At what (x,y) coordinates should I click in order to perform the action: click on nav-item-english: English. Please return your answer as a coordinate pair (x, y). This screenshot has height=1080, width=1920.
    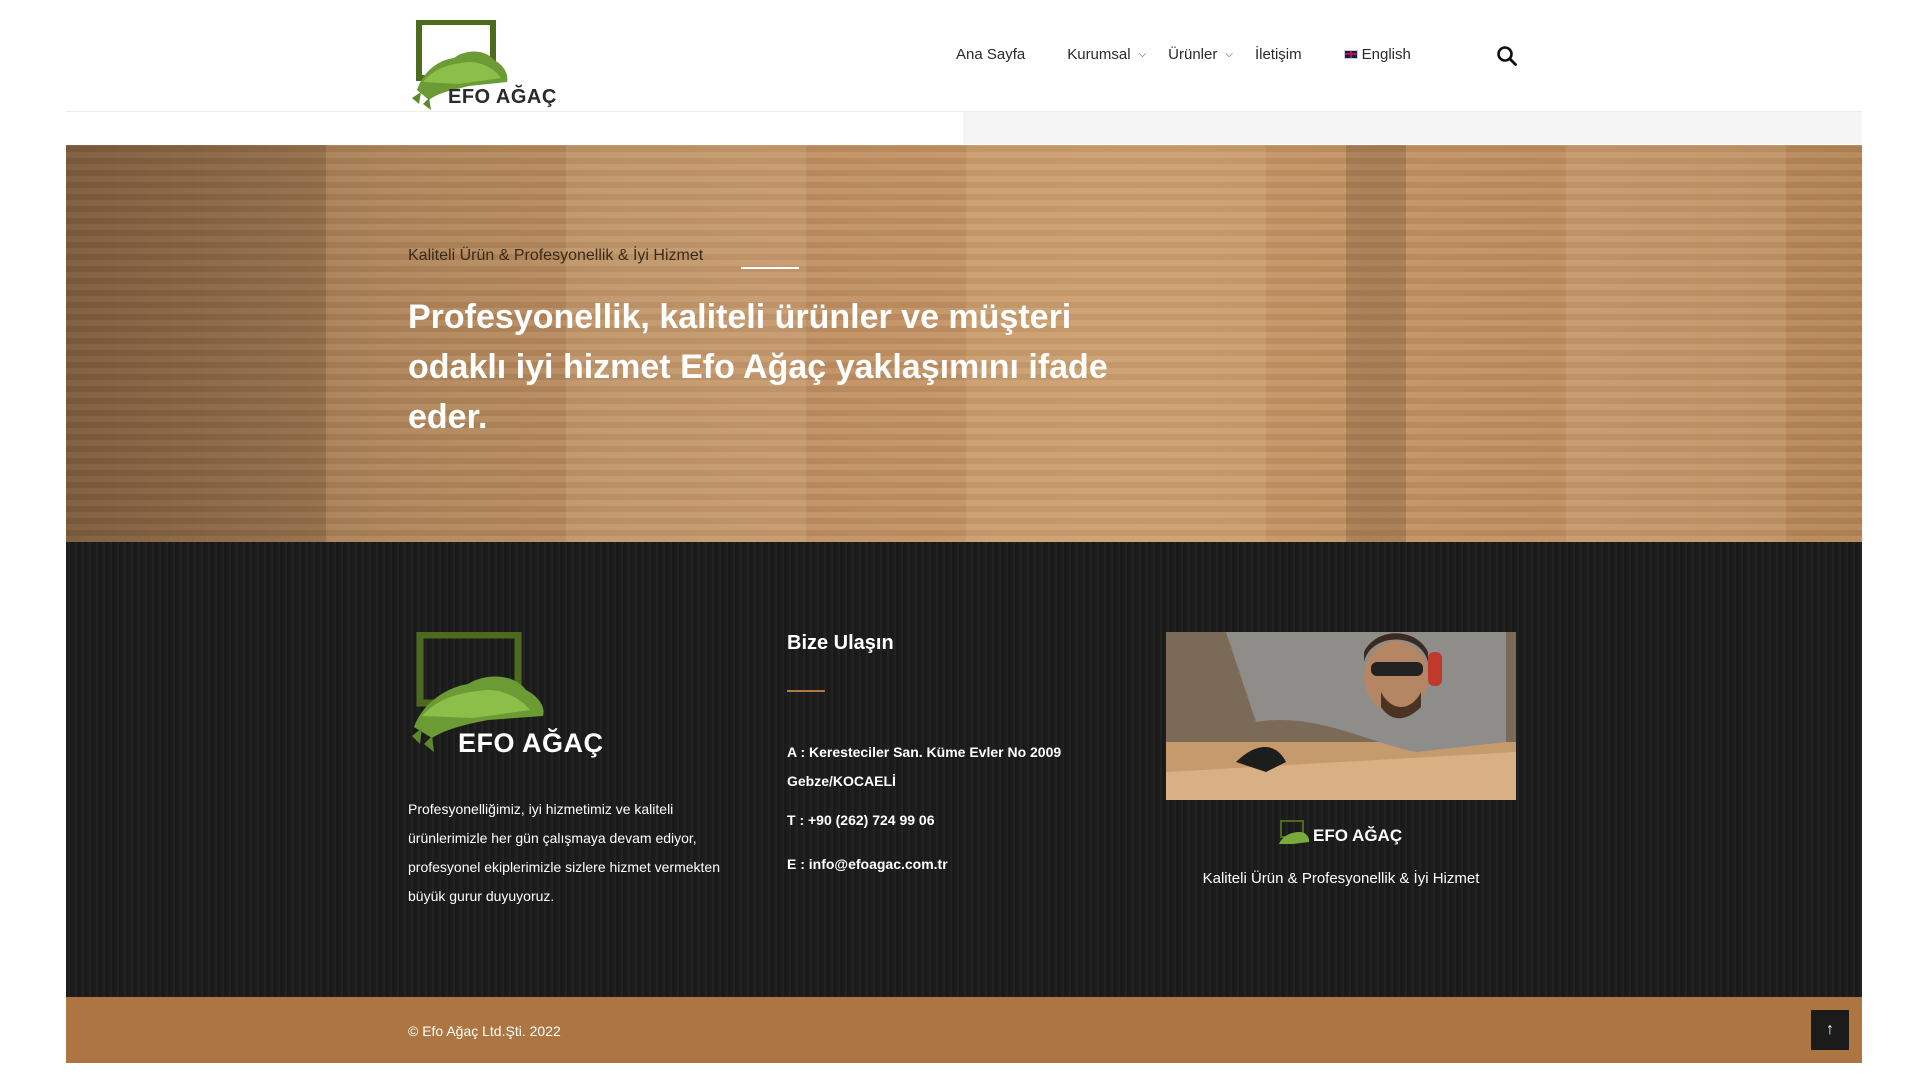
    Looking at the image, I should click on (1377, 54).